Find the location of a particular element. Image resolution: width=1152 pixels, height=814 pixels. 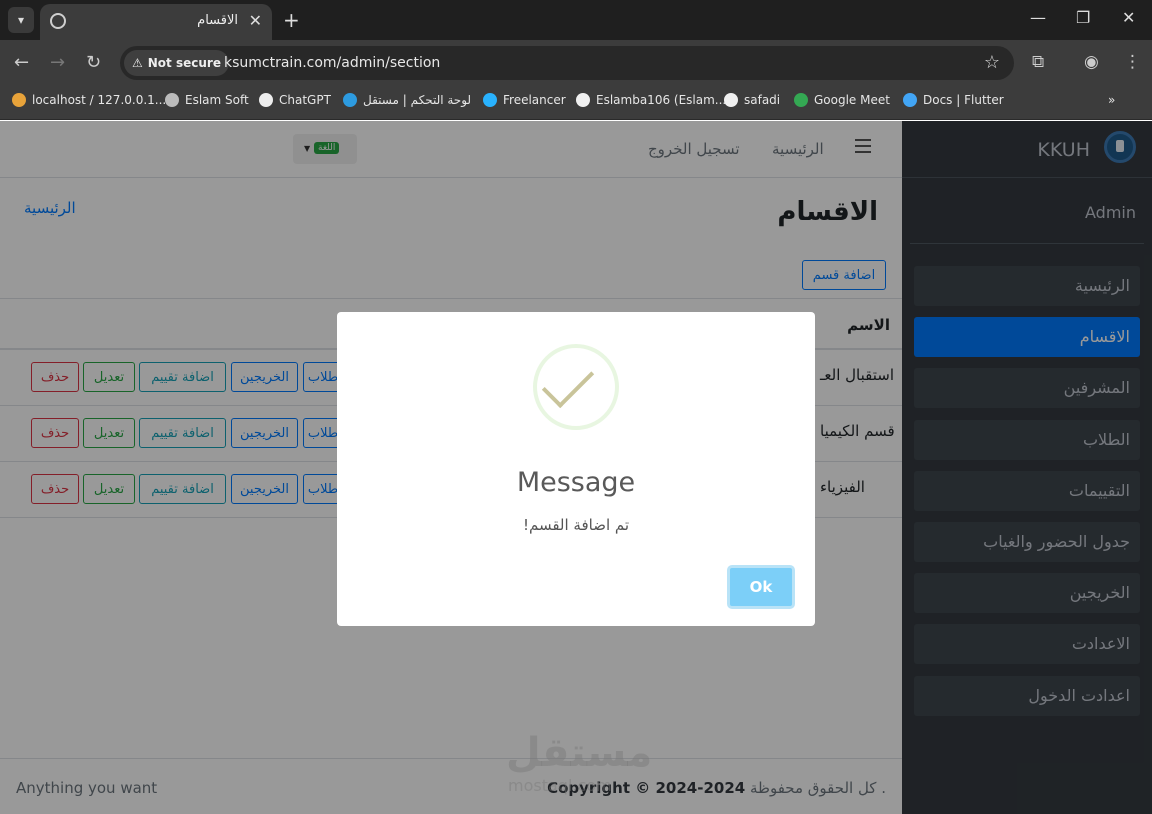

more-menu-icon: ⋮ is located at coordinates (1132, 62).